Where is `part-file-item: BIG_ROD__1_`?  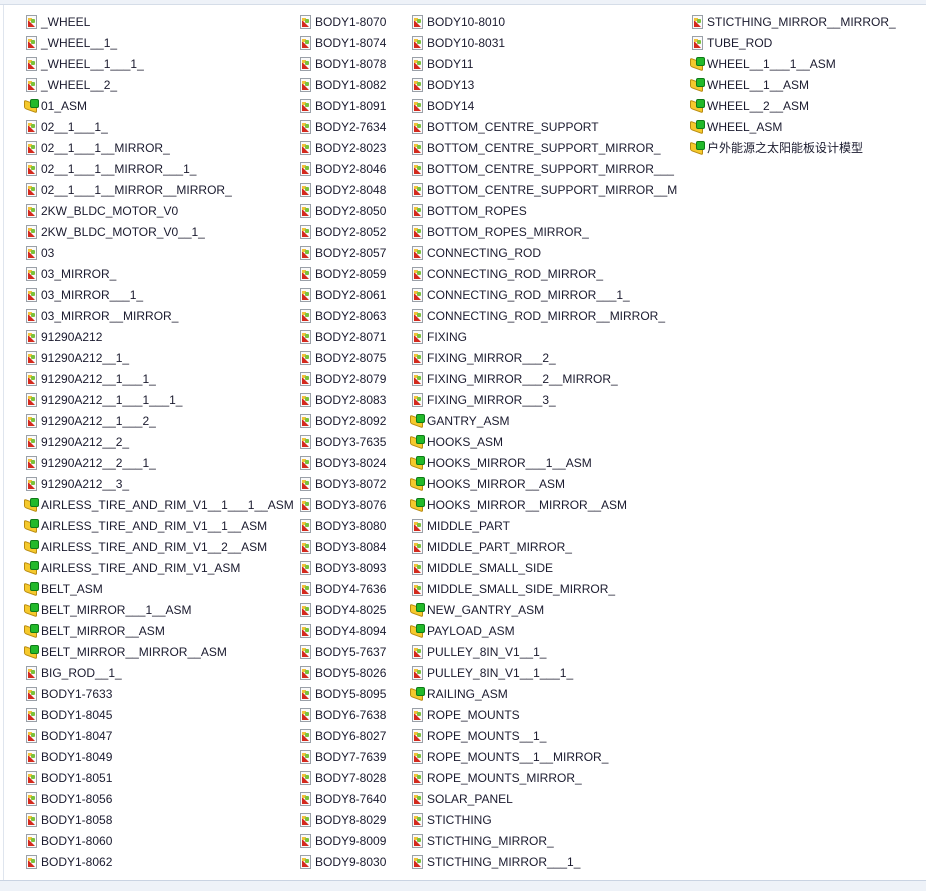 part-file-item: BIG_ROD__1_ is located at coordinates (73, 673).